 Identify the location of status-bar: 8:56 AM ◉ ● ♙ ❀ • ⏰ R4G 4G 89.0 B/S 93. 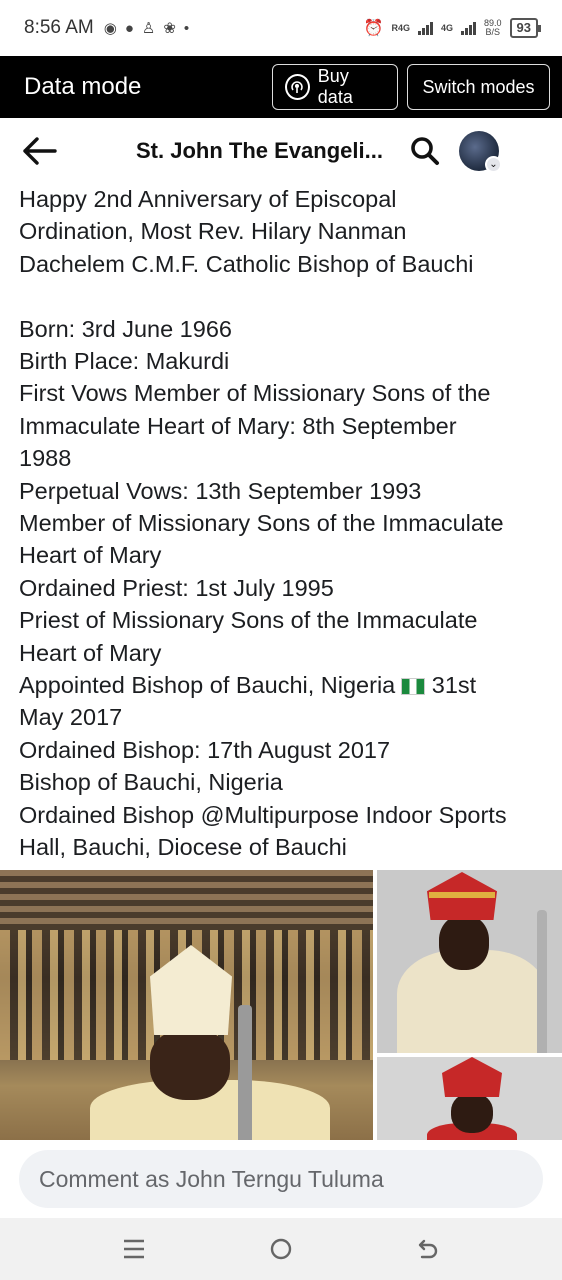
(281, 28).